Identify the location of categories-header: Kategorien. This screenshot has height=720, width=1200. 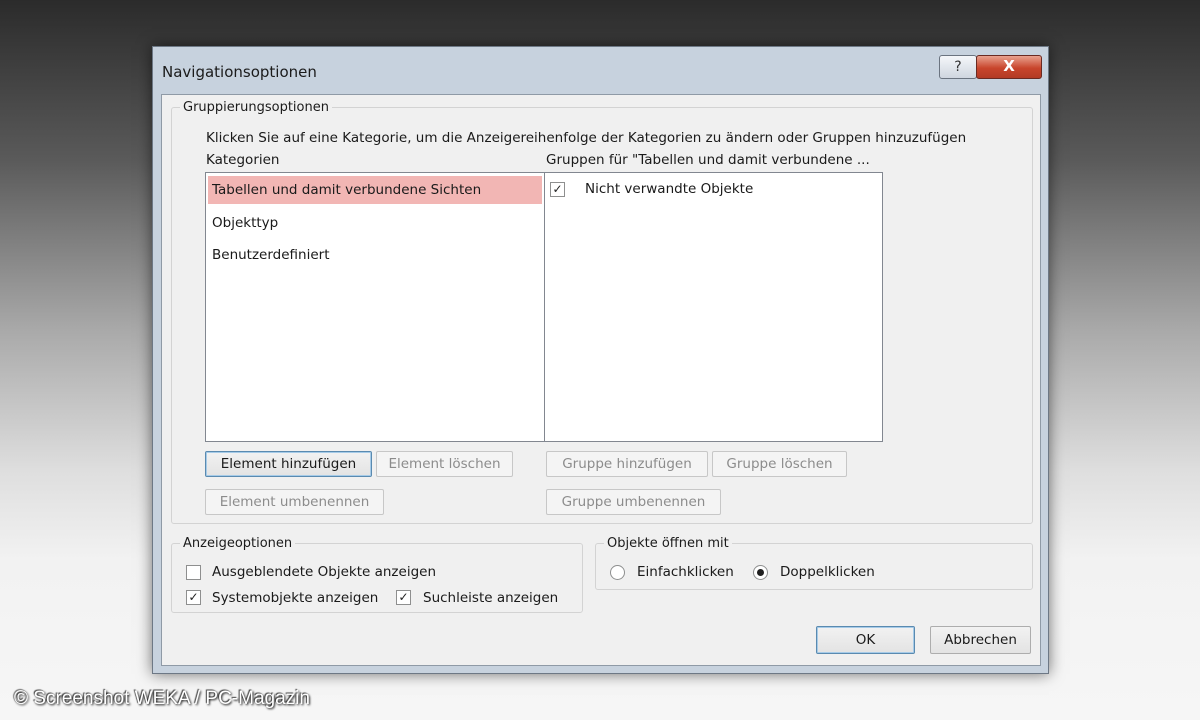
(243, 160).